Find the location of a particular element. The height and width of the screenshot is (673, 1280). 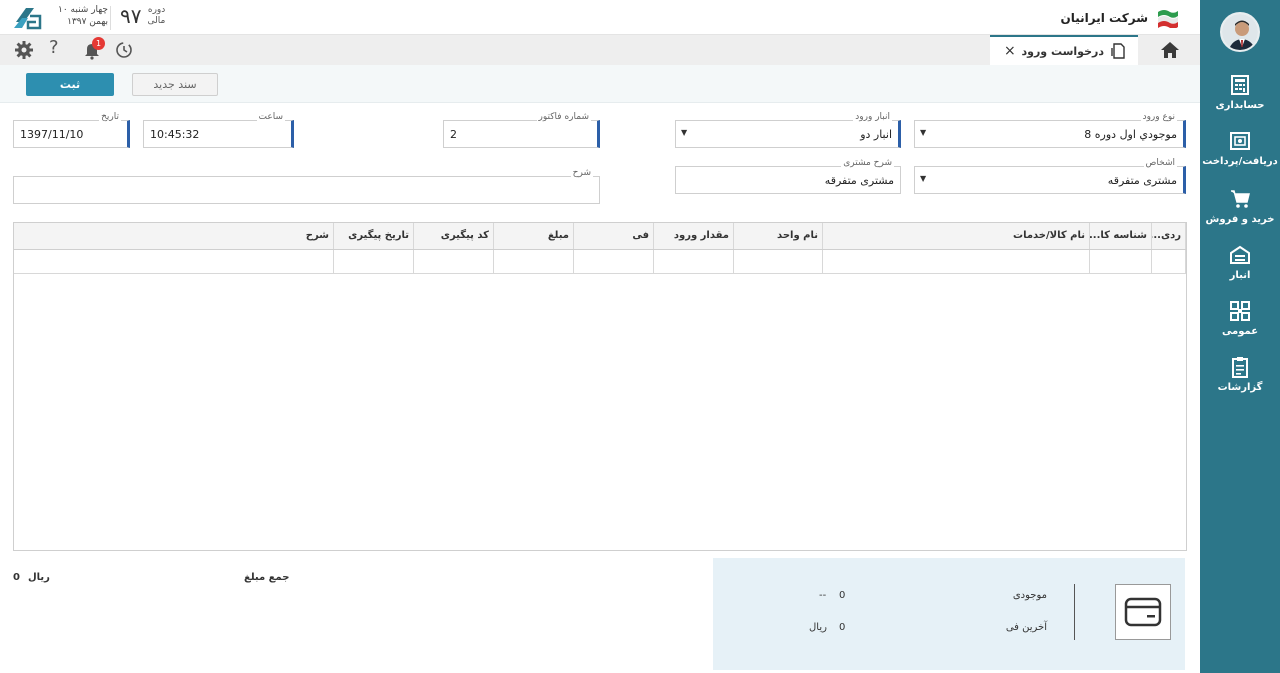

action-toolbar: ثبت سند جدید is located at coordinates (600, 84).